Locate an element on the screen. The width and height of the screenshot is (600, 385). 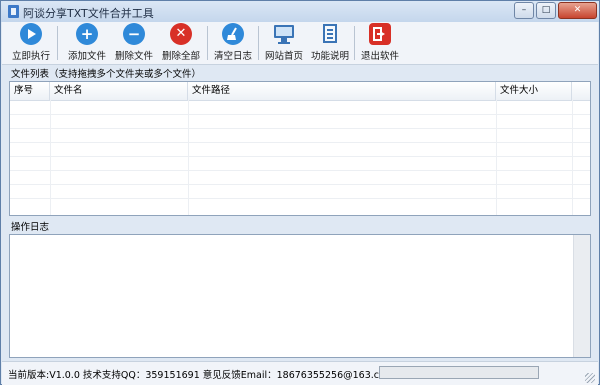
remove-file-button: − 删除文件 is located at coordinates (134, 43).